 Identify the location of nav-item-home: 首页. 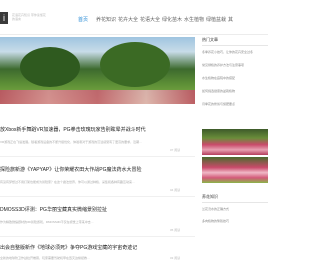
(83, 19).